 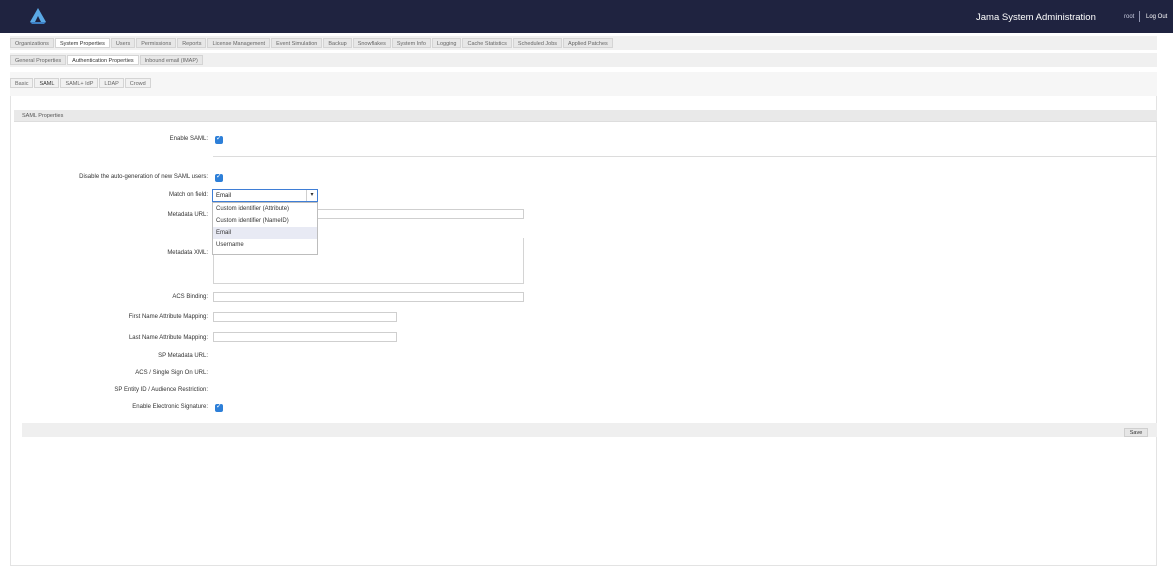 What do you see at coordinates (265, 245) in the screenshot?
I see `option-username: Username` at bounding box center [265, 245].